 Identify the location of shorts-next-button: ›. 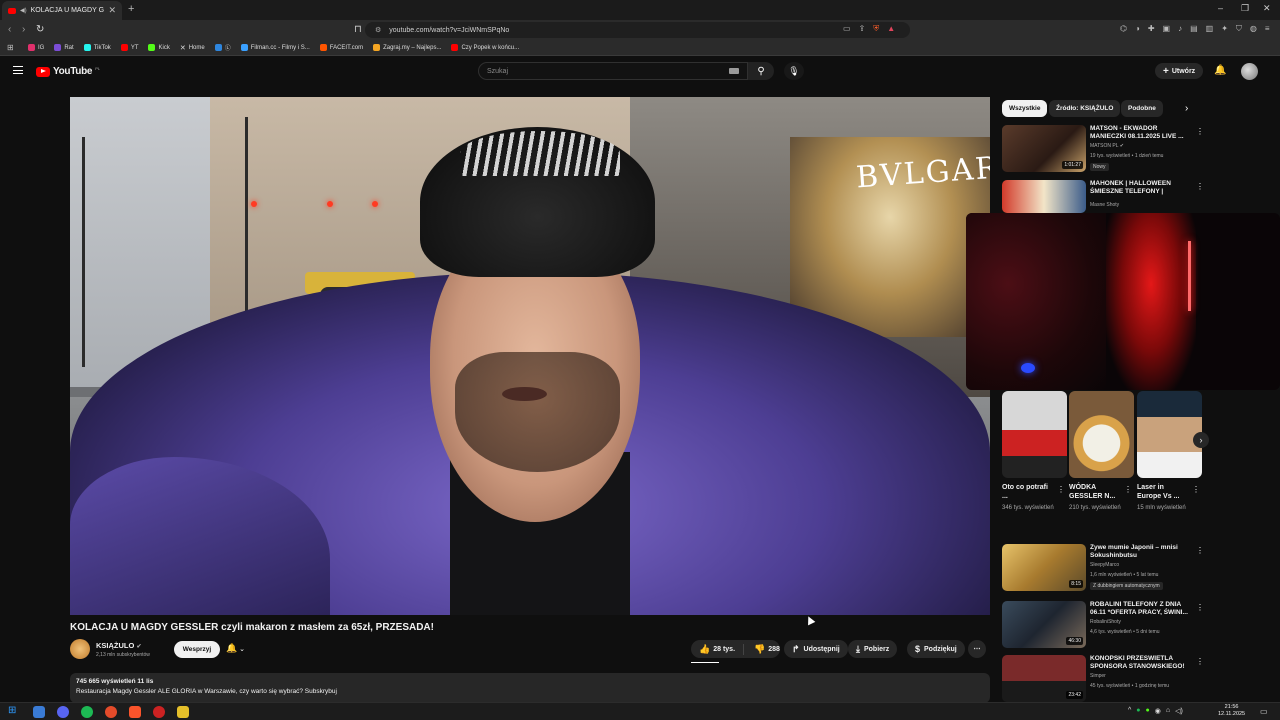
(1201, 440).